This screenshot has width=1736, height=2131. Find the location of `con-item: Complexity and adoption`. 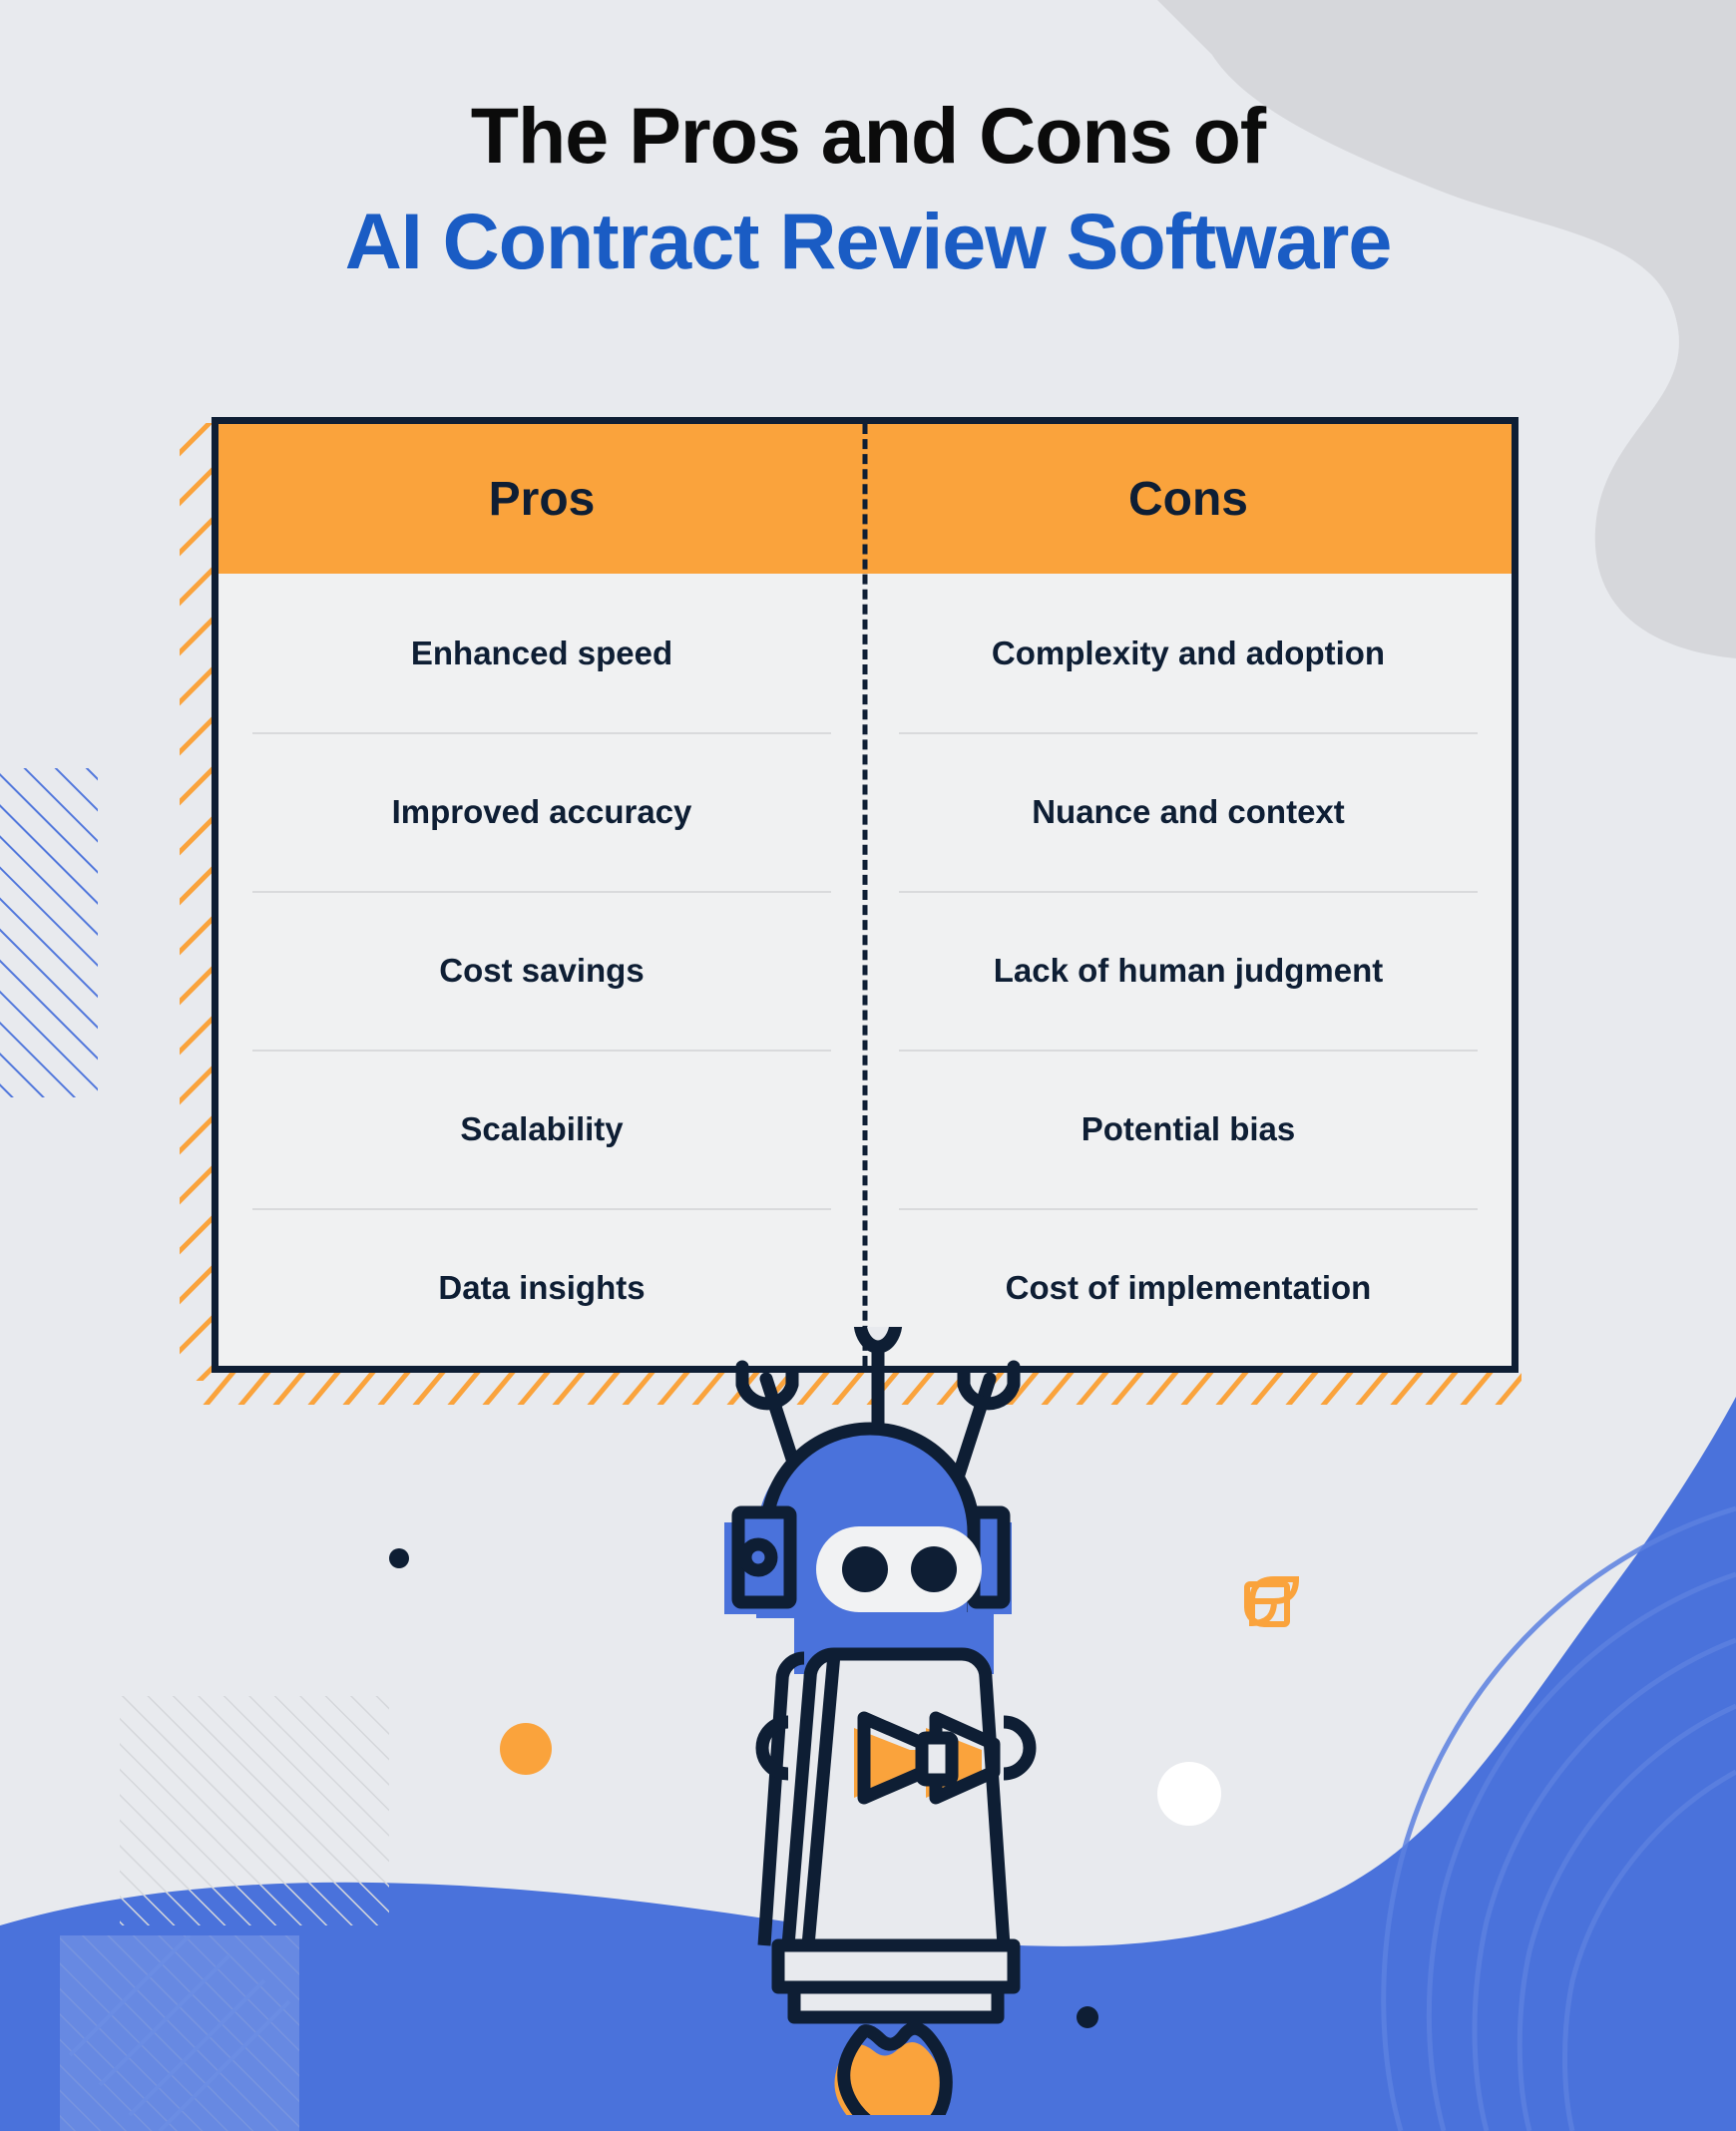

con-item: Complexity and adoption is located at coordinates (1188, 652).